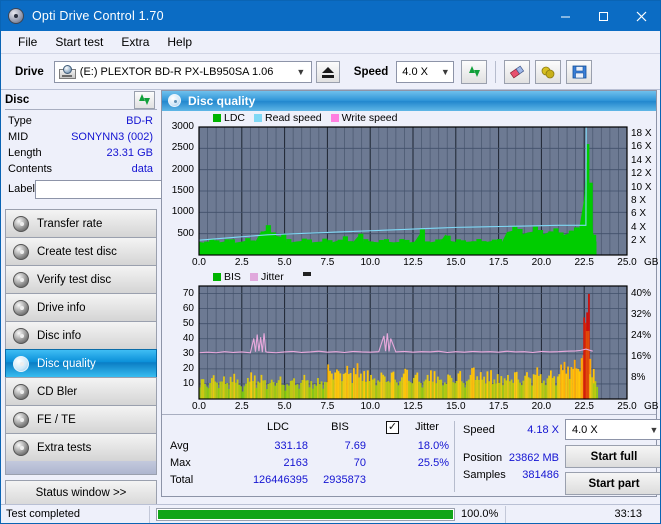 The width and height of the screenshot is (661, 524). I want to click on chart-legend: LDC Read speed Write speed, so click(308, 118).